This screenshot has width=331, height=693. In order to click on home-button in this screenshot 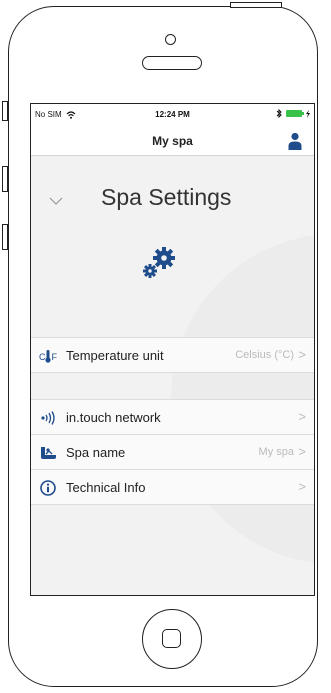, I will do `click(172, 639)`.